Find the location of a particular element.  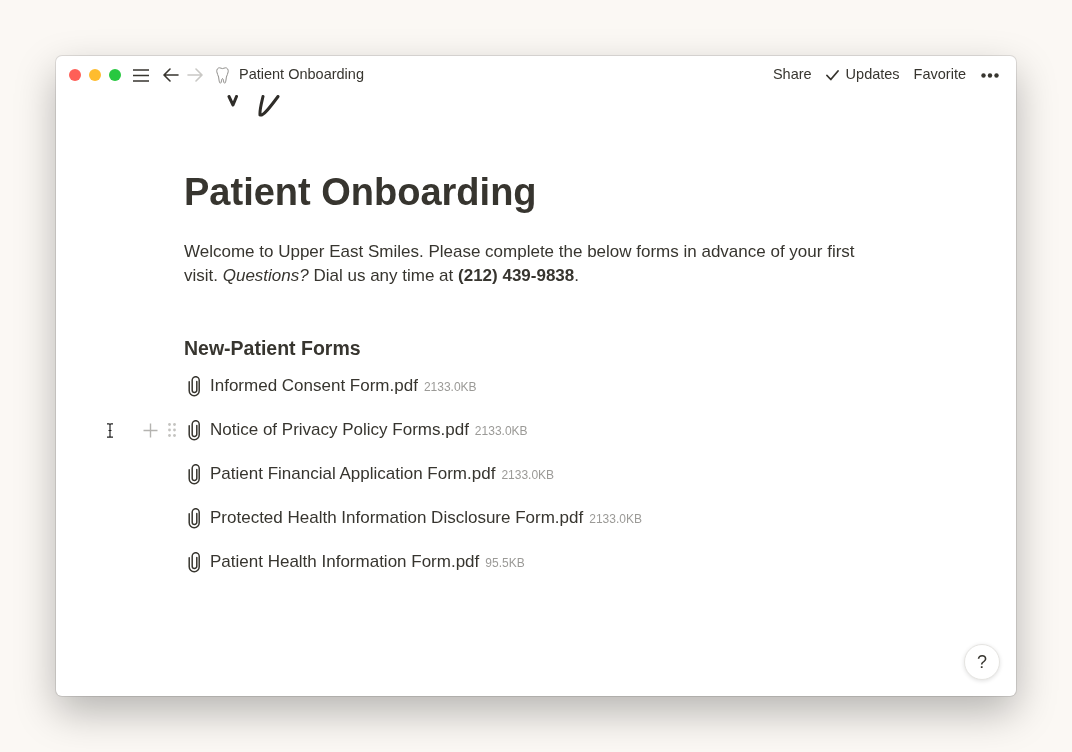

file-name-link: Notice of Privacy Policy Forms.pdf is located at coordinates (339, 430).